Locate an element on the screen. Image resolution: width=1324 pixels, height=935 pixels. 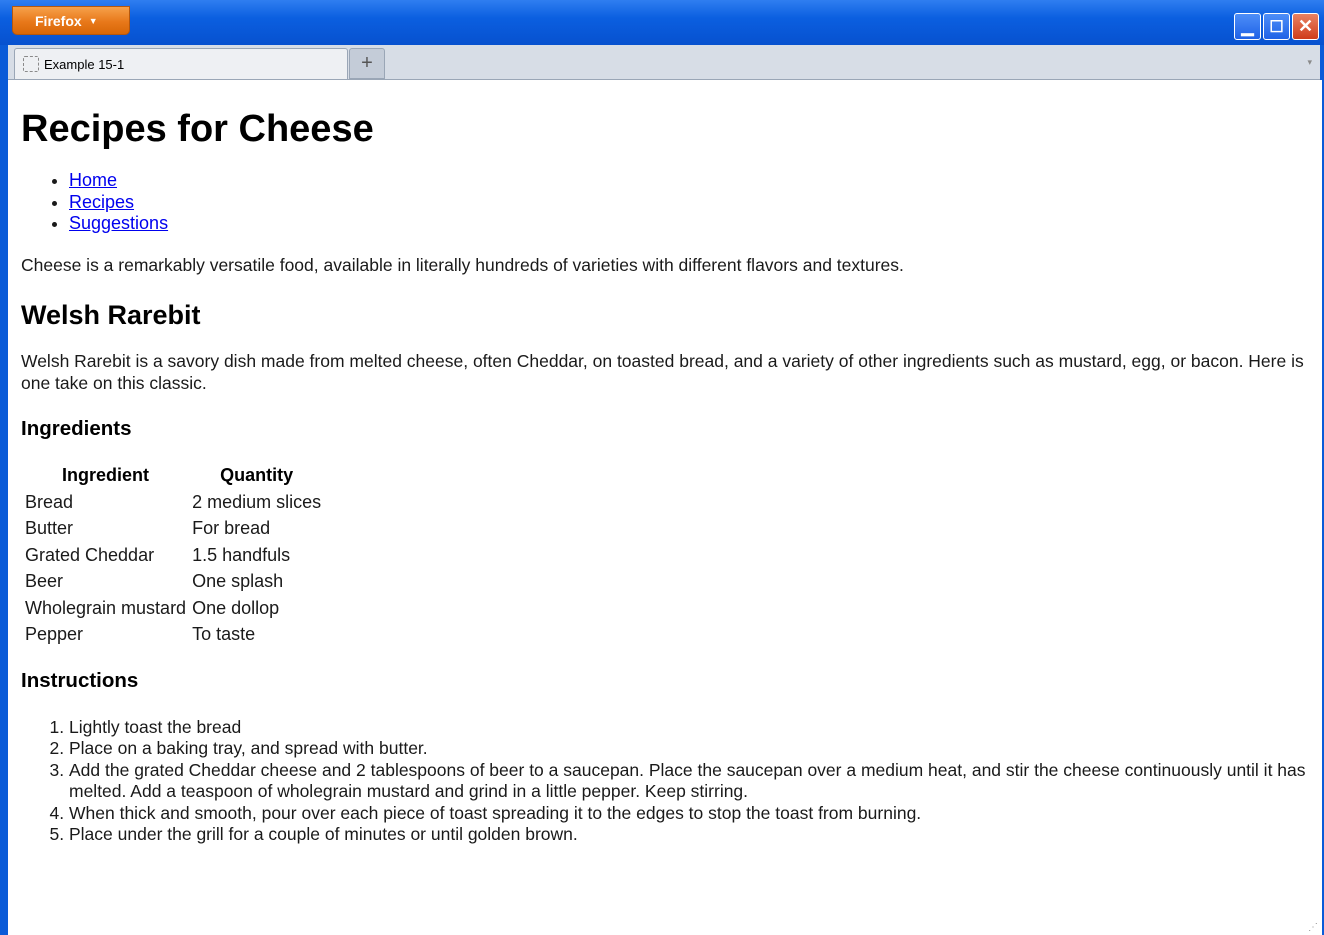
quantity-cell: 1.5 handfuls is located at coordinates (241, 554).